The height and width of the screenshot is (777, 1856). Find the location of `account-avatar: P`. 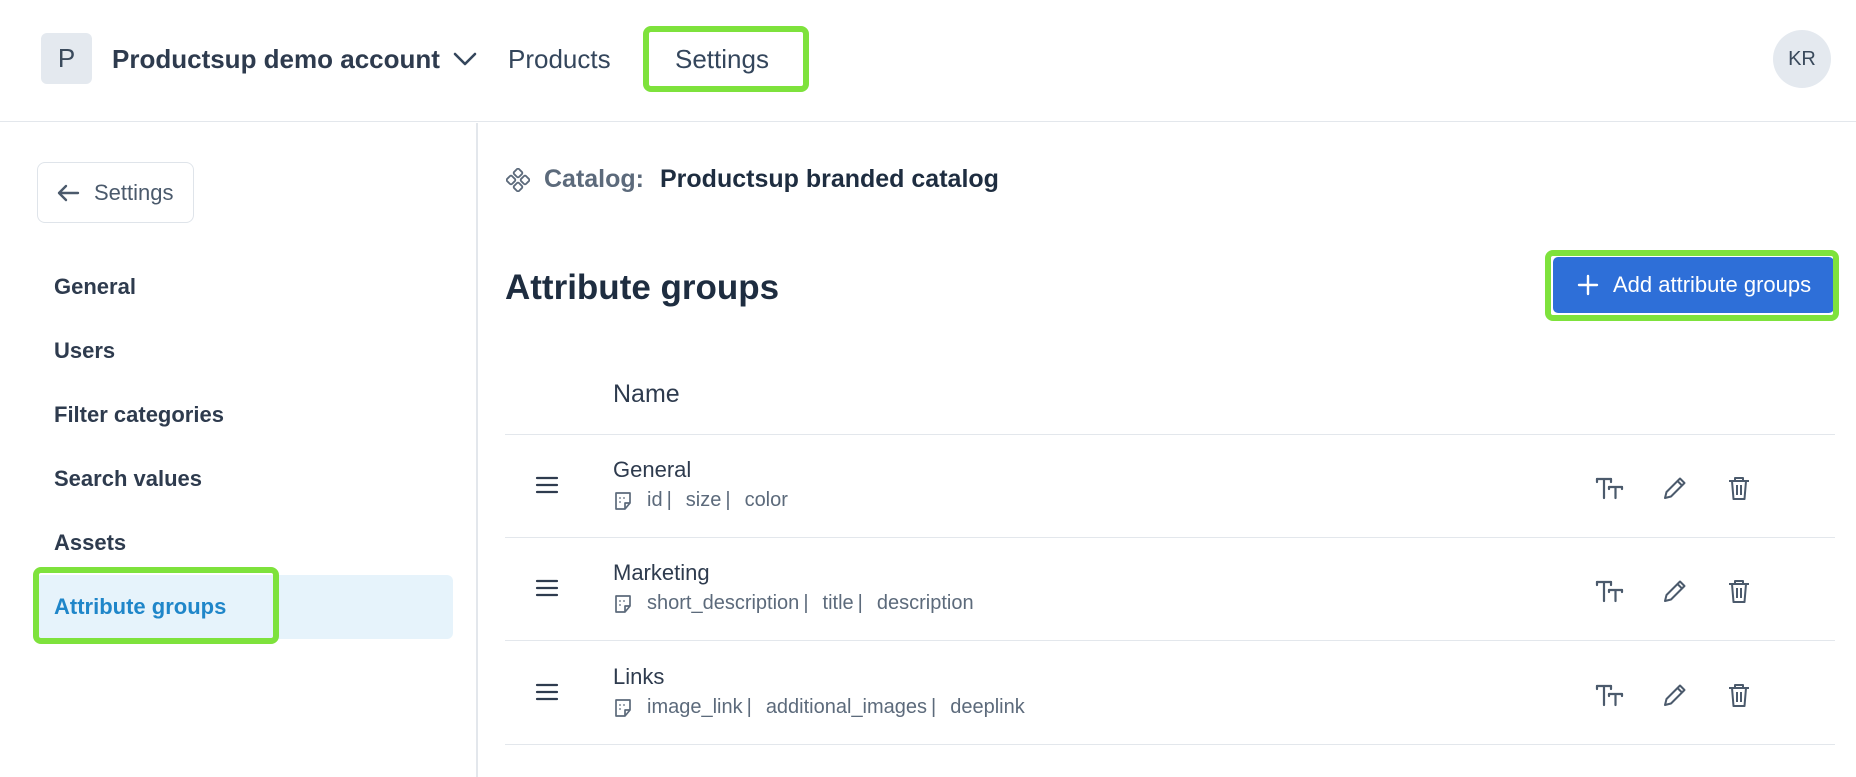

account-avatar: P is located at coordinates (66, 58).